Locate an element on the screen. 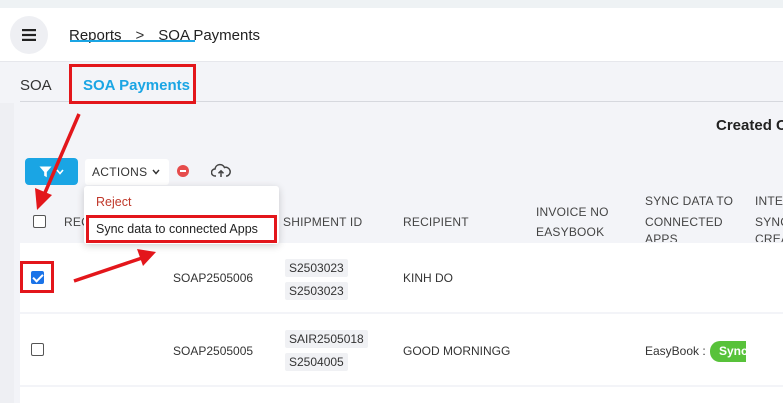 Image resolution: width=783 pixels, height=403 pixels. column-header-sync-data: SYNC DATA TO is located at coordinates (689, 201).